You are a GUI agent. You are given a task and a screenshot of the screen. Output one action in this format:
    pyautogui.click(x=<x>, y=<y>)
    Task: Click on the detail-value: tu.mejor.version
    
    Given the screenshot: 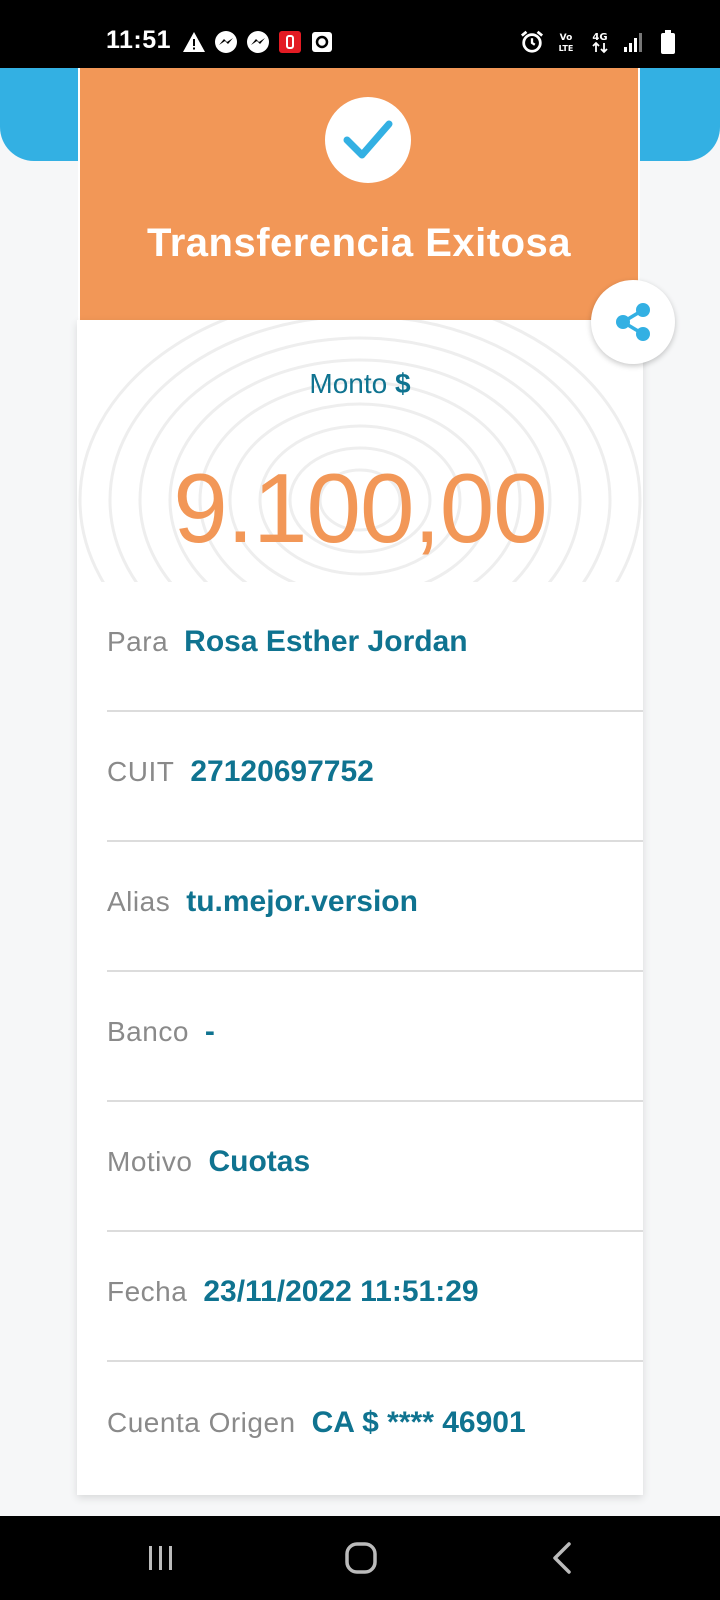 What is the action you would take?
    pyautogui.click(x=302, y=901)
    